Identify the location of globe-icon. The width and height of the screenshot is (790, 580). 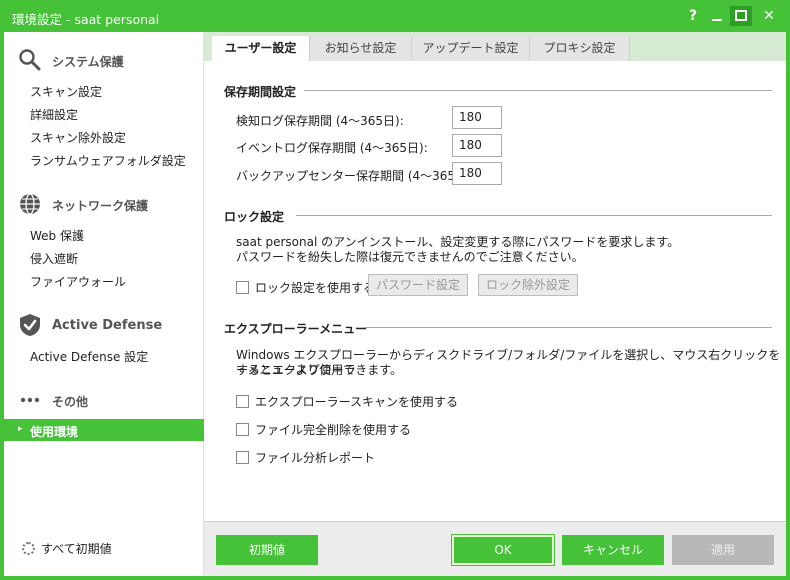
(30, 204).